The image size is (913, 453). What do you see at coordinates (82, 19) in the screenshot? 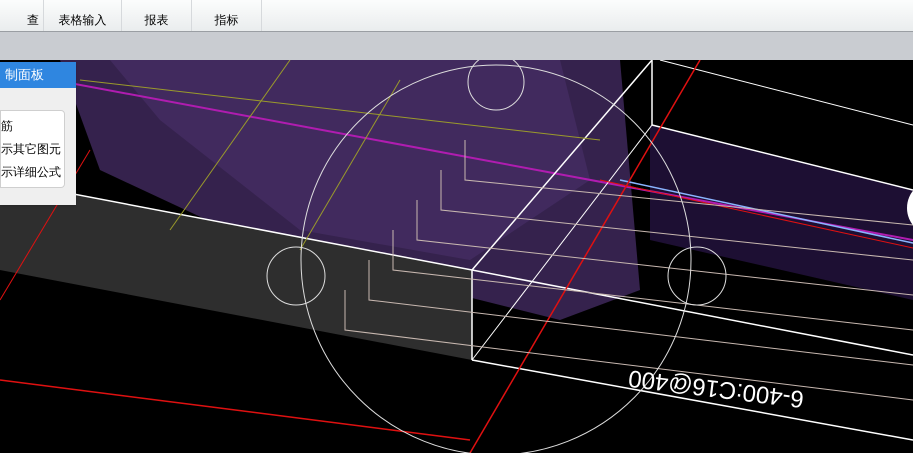
I see `ribbon-tab: 表格输入` at bounding box center [82, 19].